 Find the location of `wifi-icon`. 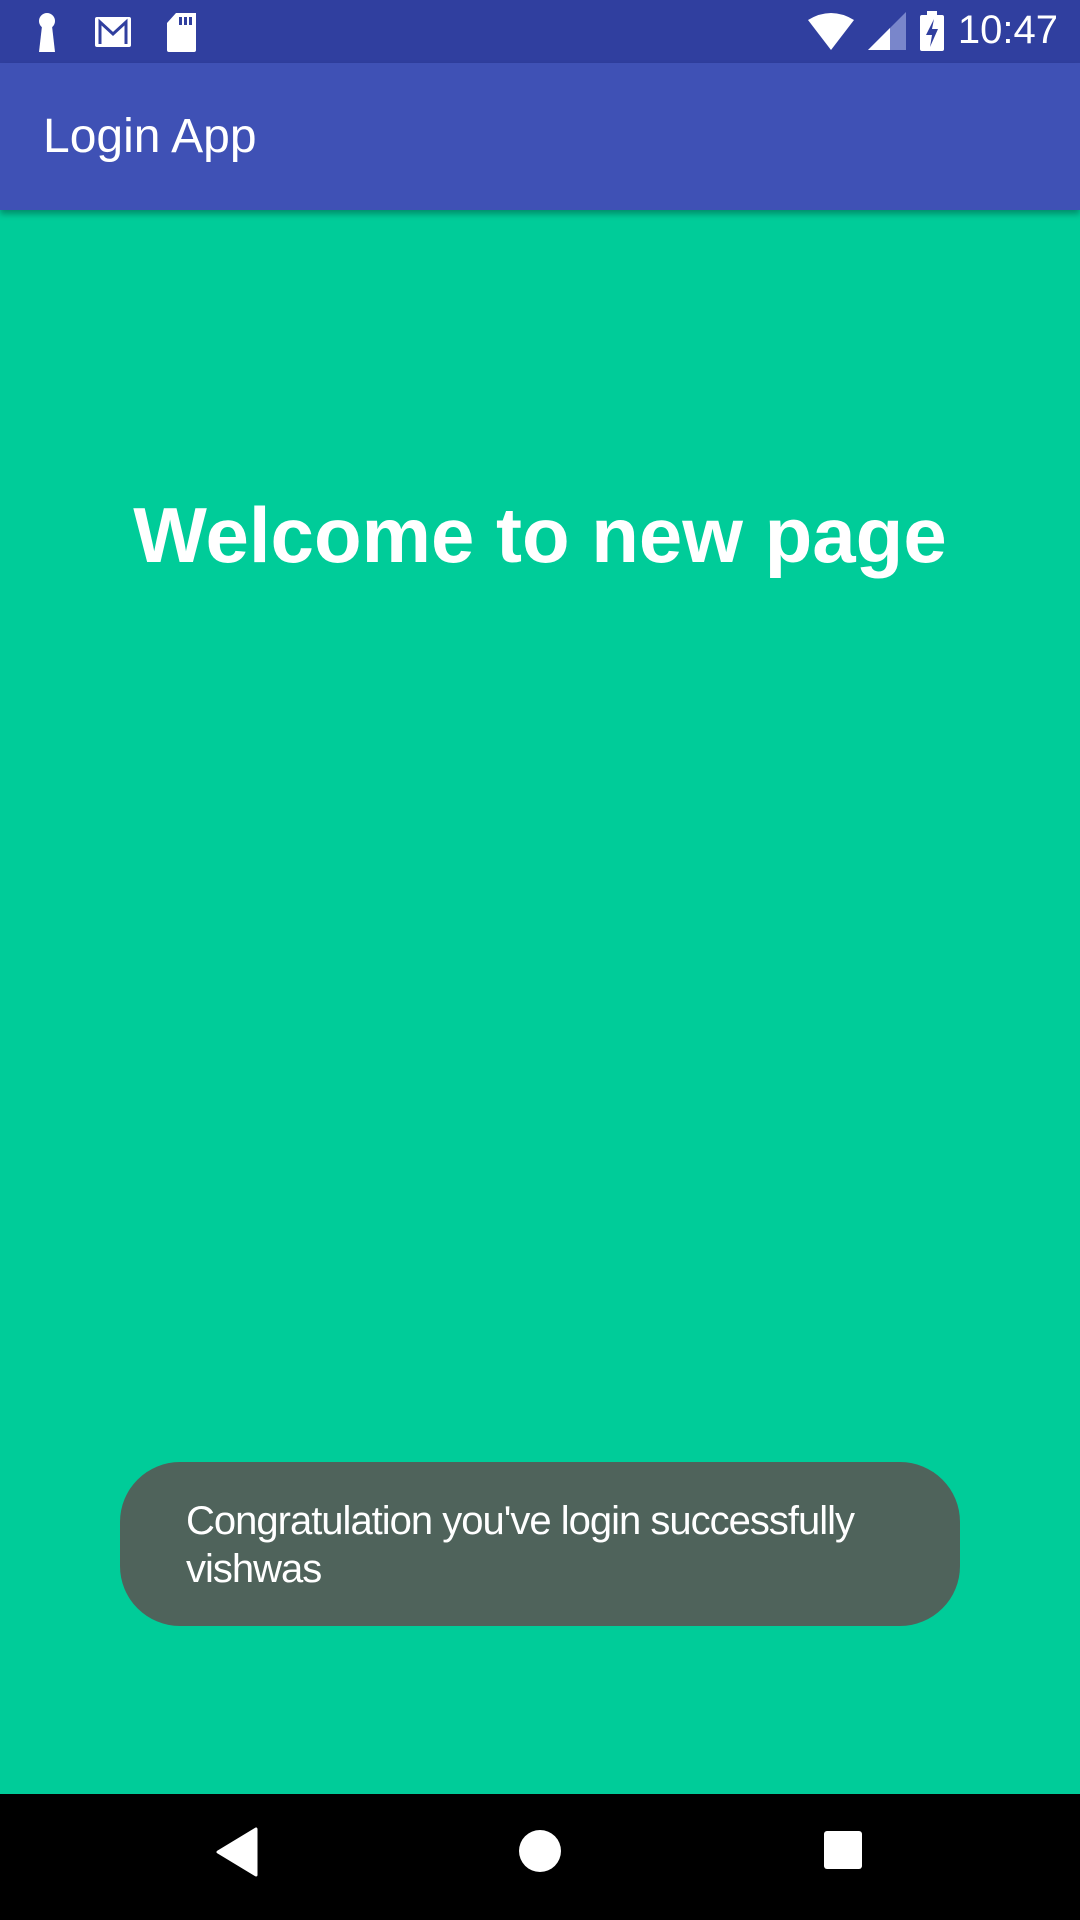

wifi-icon is located at coordinates (830, 31).